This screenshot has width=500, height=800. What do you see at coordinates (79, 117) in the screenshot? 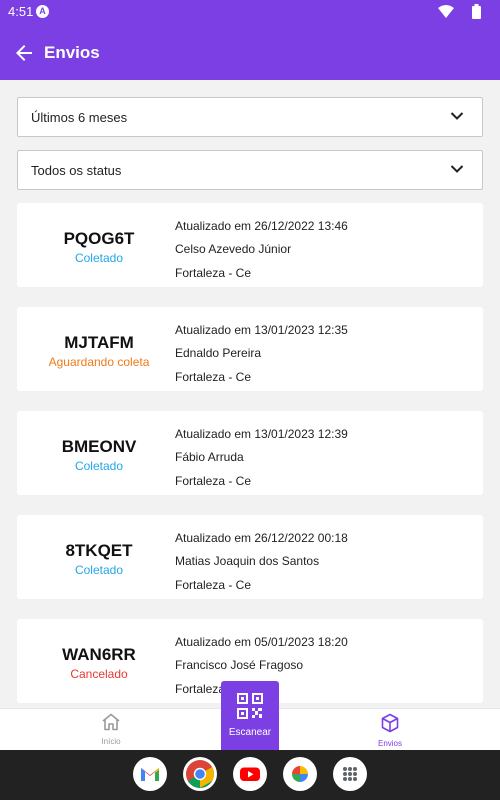
I see `period-filter-value: Últimos 6 meses` at bounding box center [79, 117].